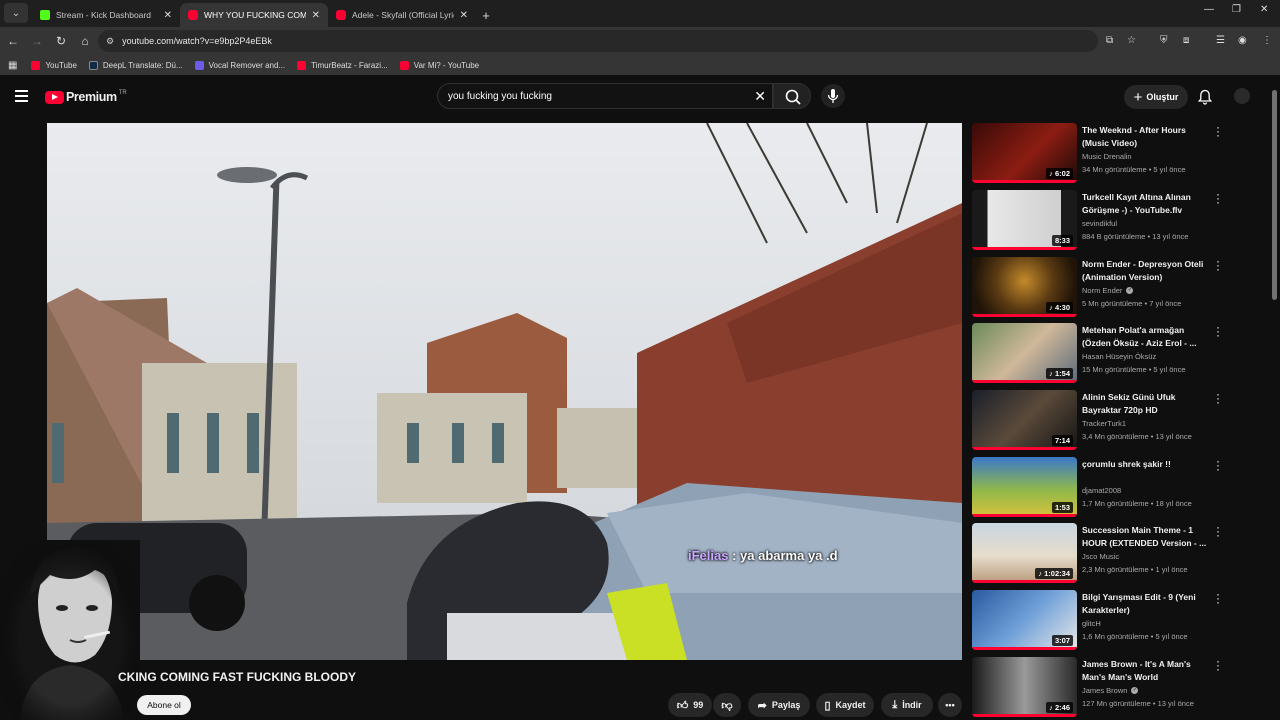  I want to click on recommendation-title: Alinin Sekiz Günü Ufuk Bayraktar 720p HD, so click(1146, 404).